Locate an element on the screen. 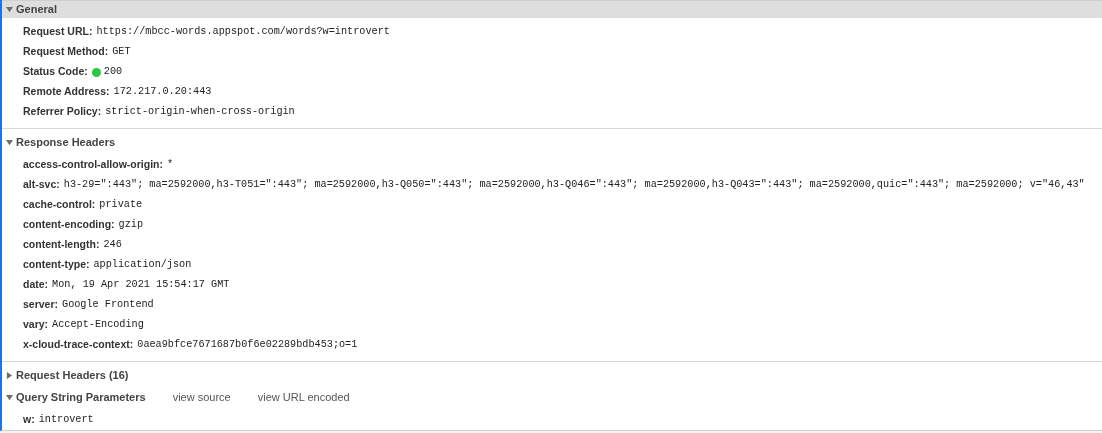 Image resolution: width=1102 pixels, height=433 pixels. section-header: General is located at coordinates (29, 9).